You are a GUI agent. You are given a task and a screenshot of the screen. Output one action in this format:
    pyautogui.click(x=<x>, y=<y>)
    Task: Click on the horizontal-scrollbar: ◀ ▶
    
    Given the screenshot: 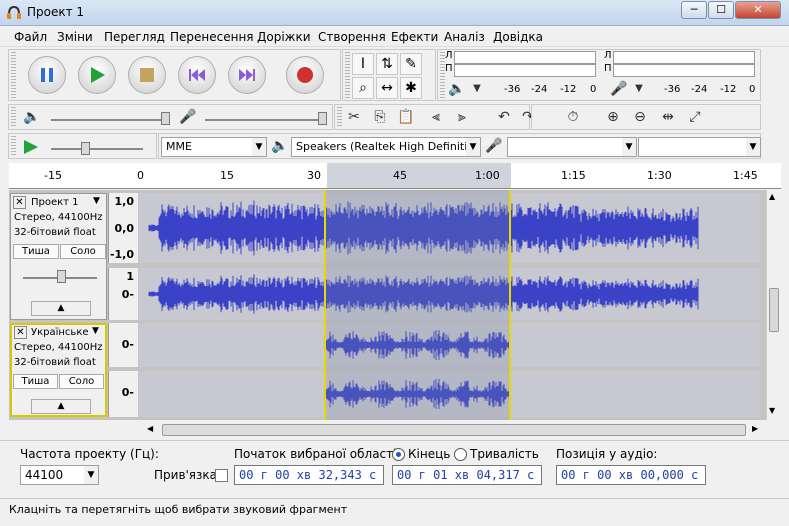 What is the action you would take?
    pyautogui.click(x=453, y=430)
    